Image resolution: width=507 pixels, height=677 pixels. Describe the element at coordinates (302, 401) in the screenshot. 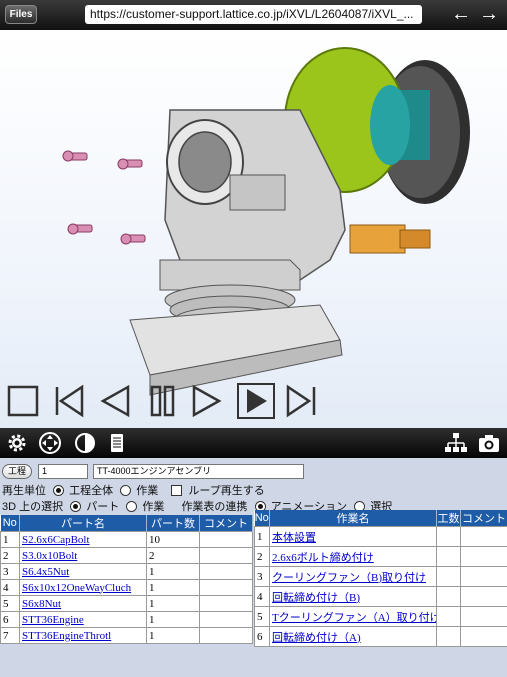

I see `end-button` at that location.